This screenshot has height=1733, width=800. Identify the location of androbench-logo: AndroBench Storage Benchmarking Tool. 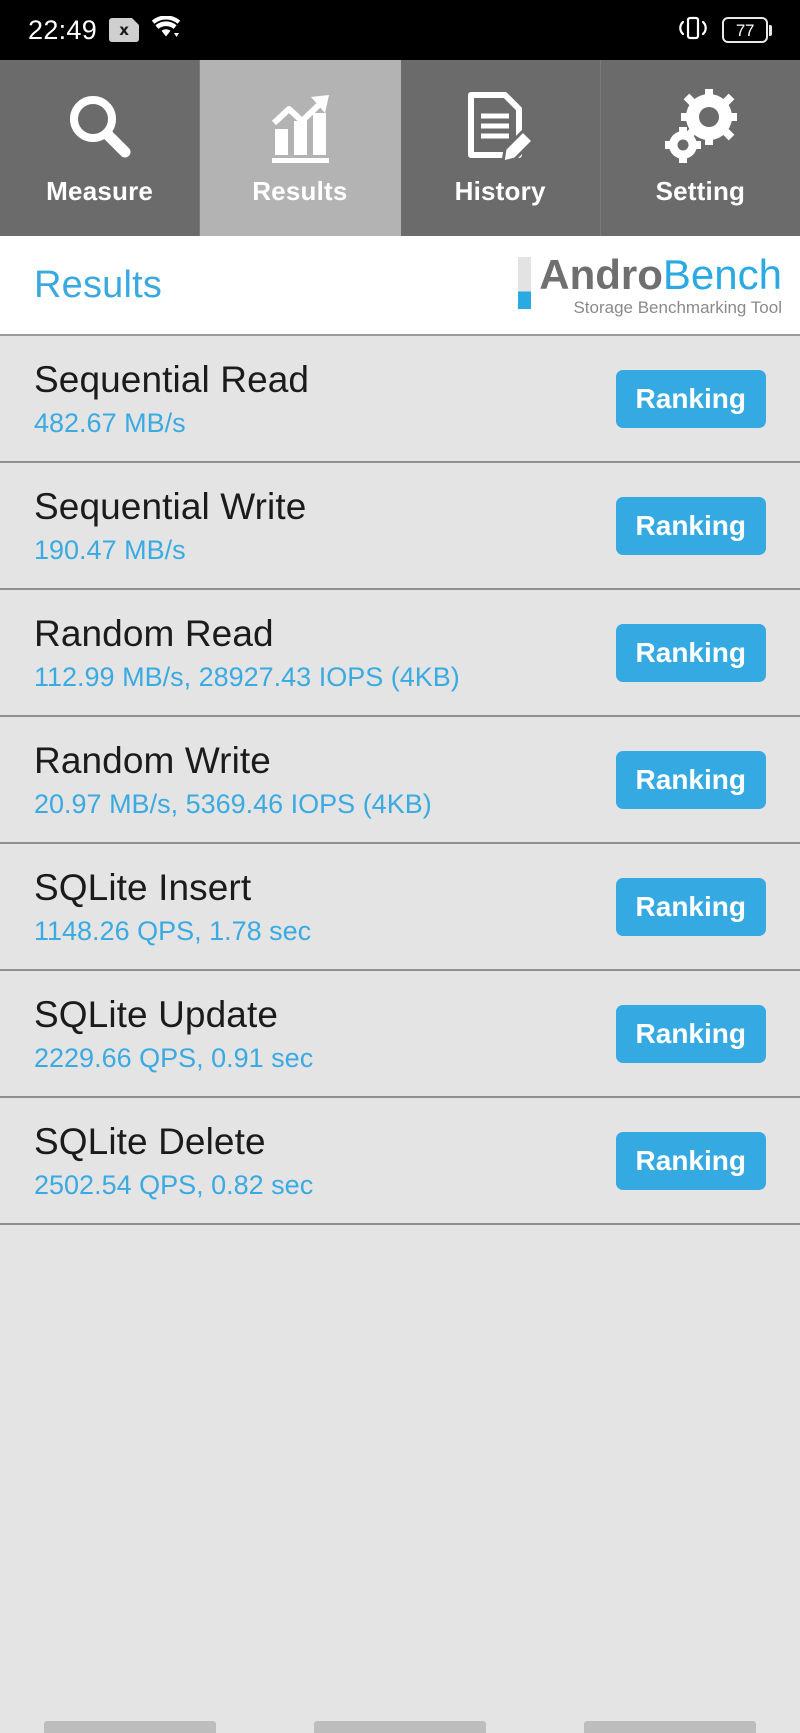
(650, 284).